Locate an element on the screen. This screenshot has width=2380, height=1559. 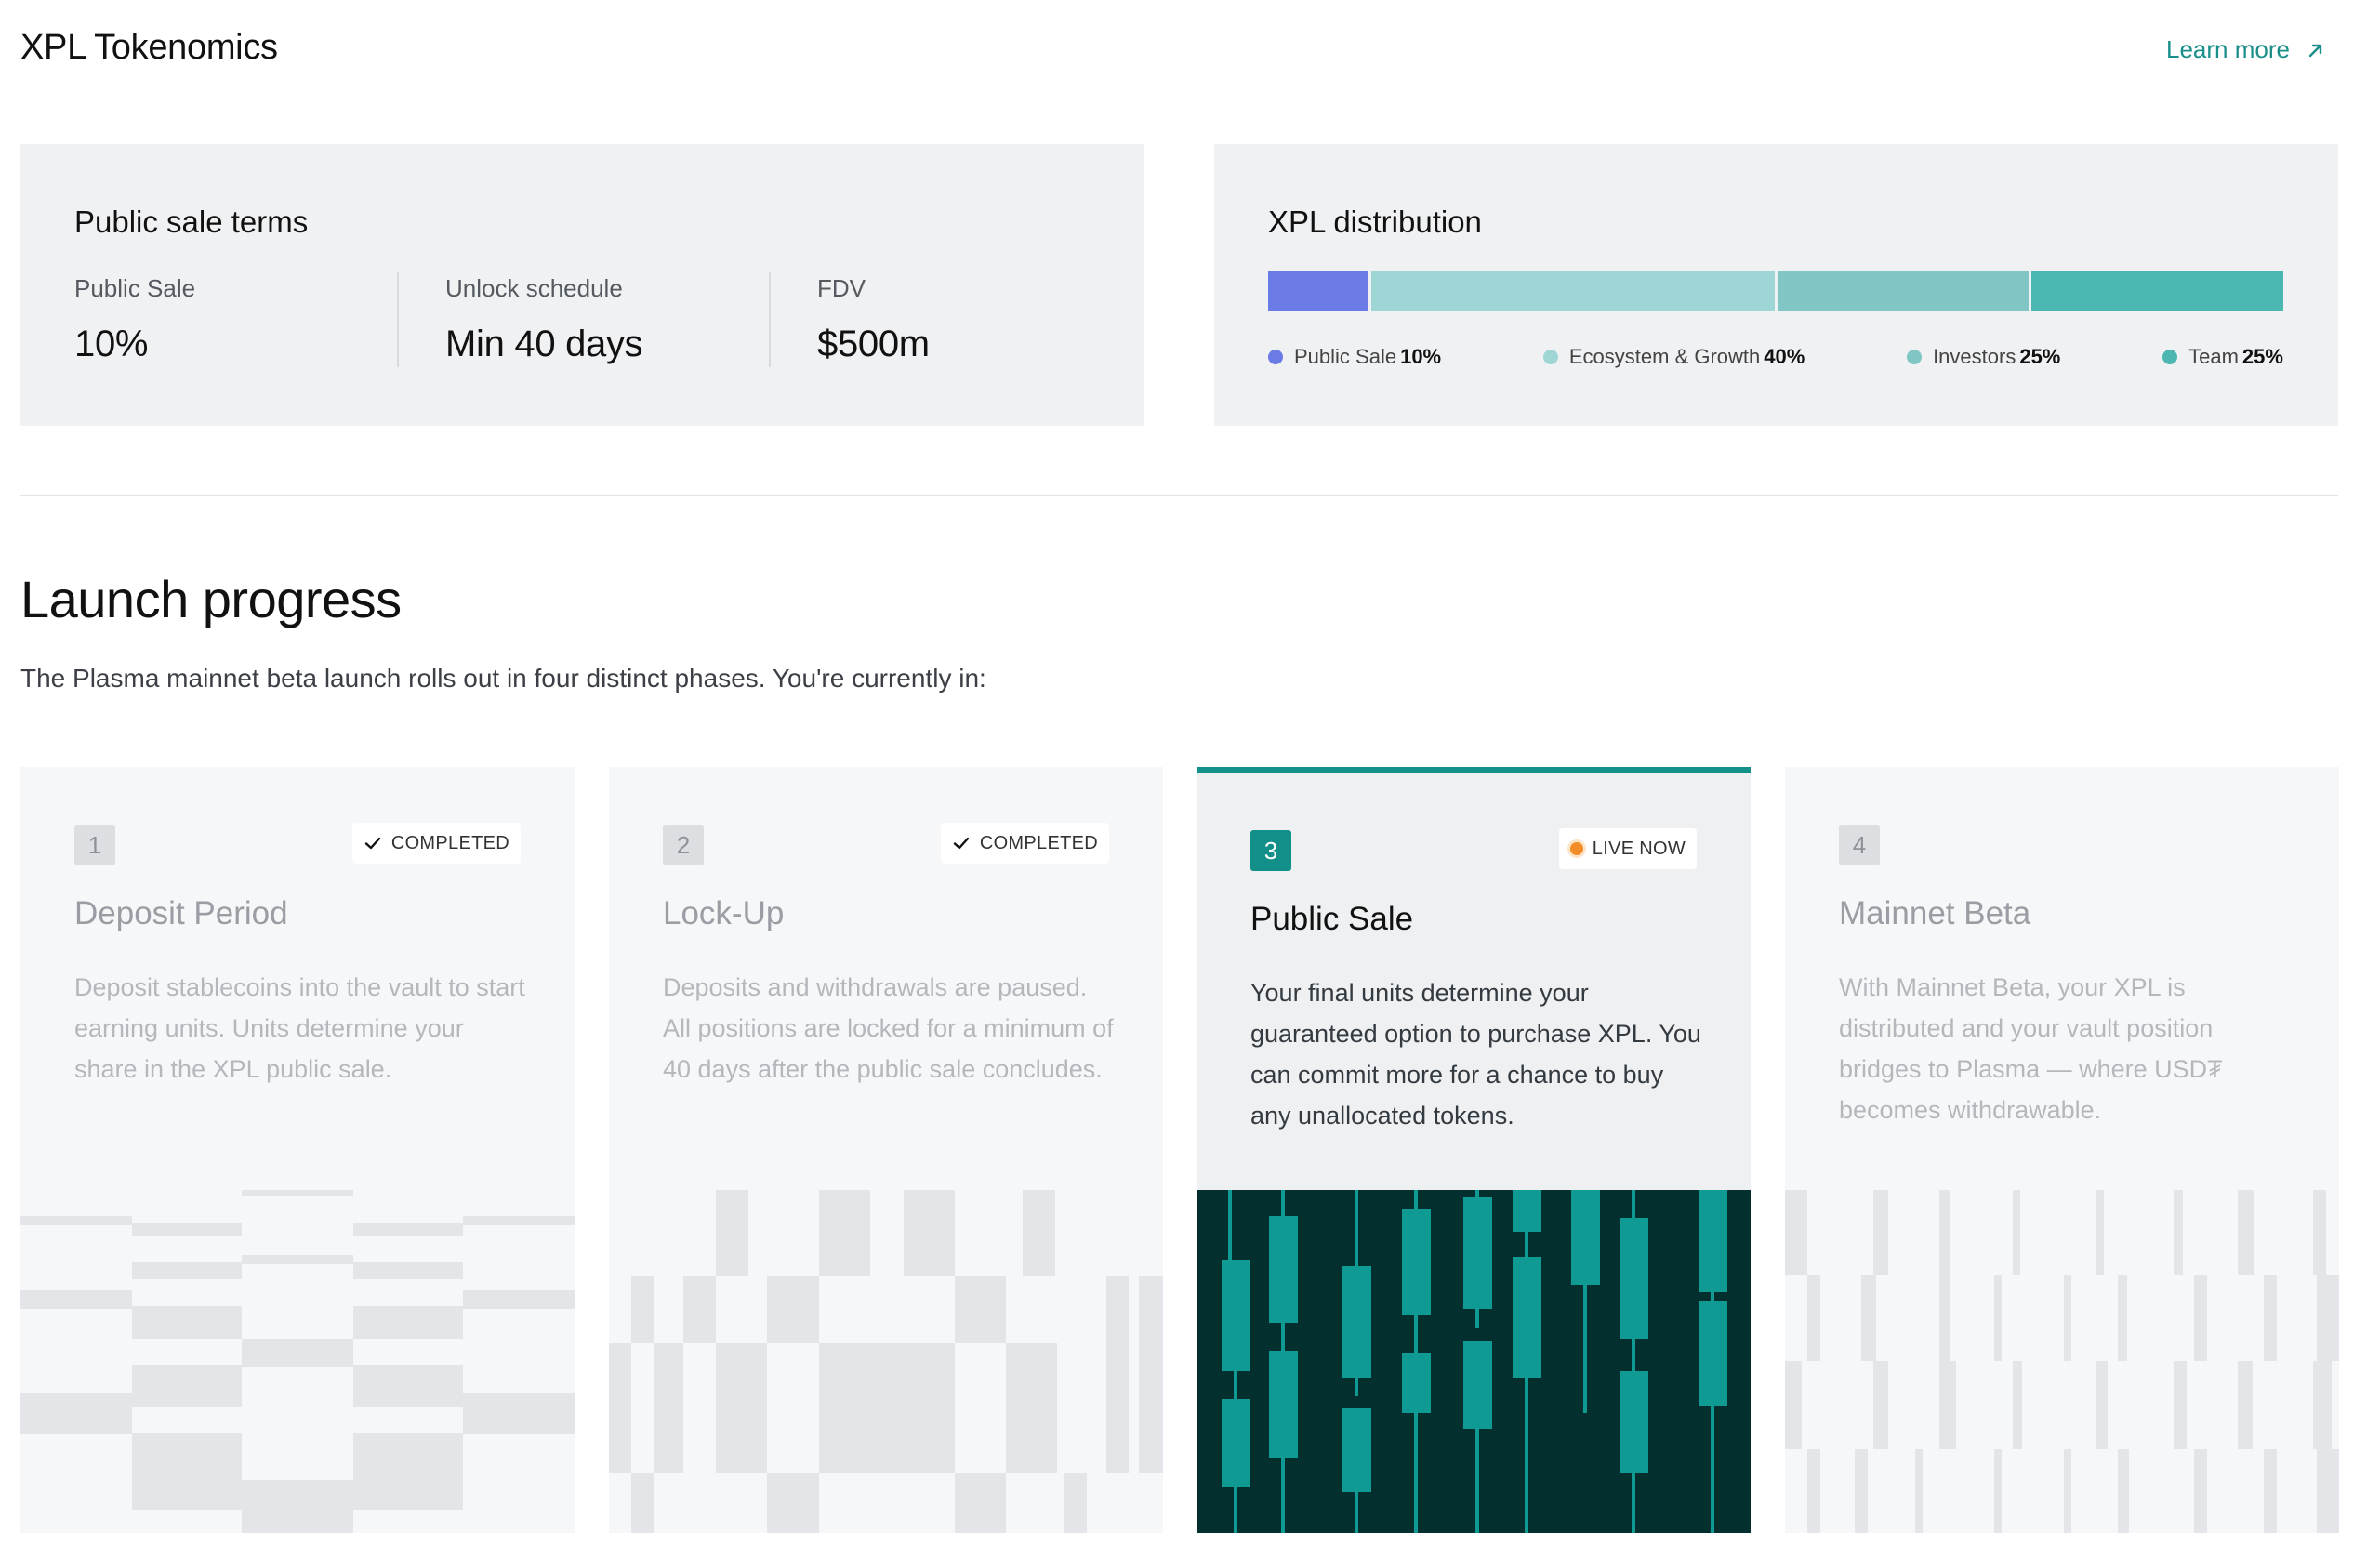
bar-segment-team is located at coordinates (2157, 291).